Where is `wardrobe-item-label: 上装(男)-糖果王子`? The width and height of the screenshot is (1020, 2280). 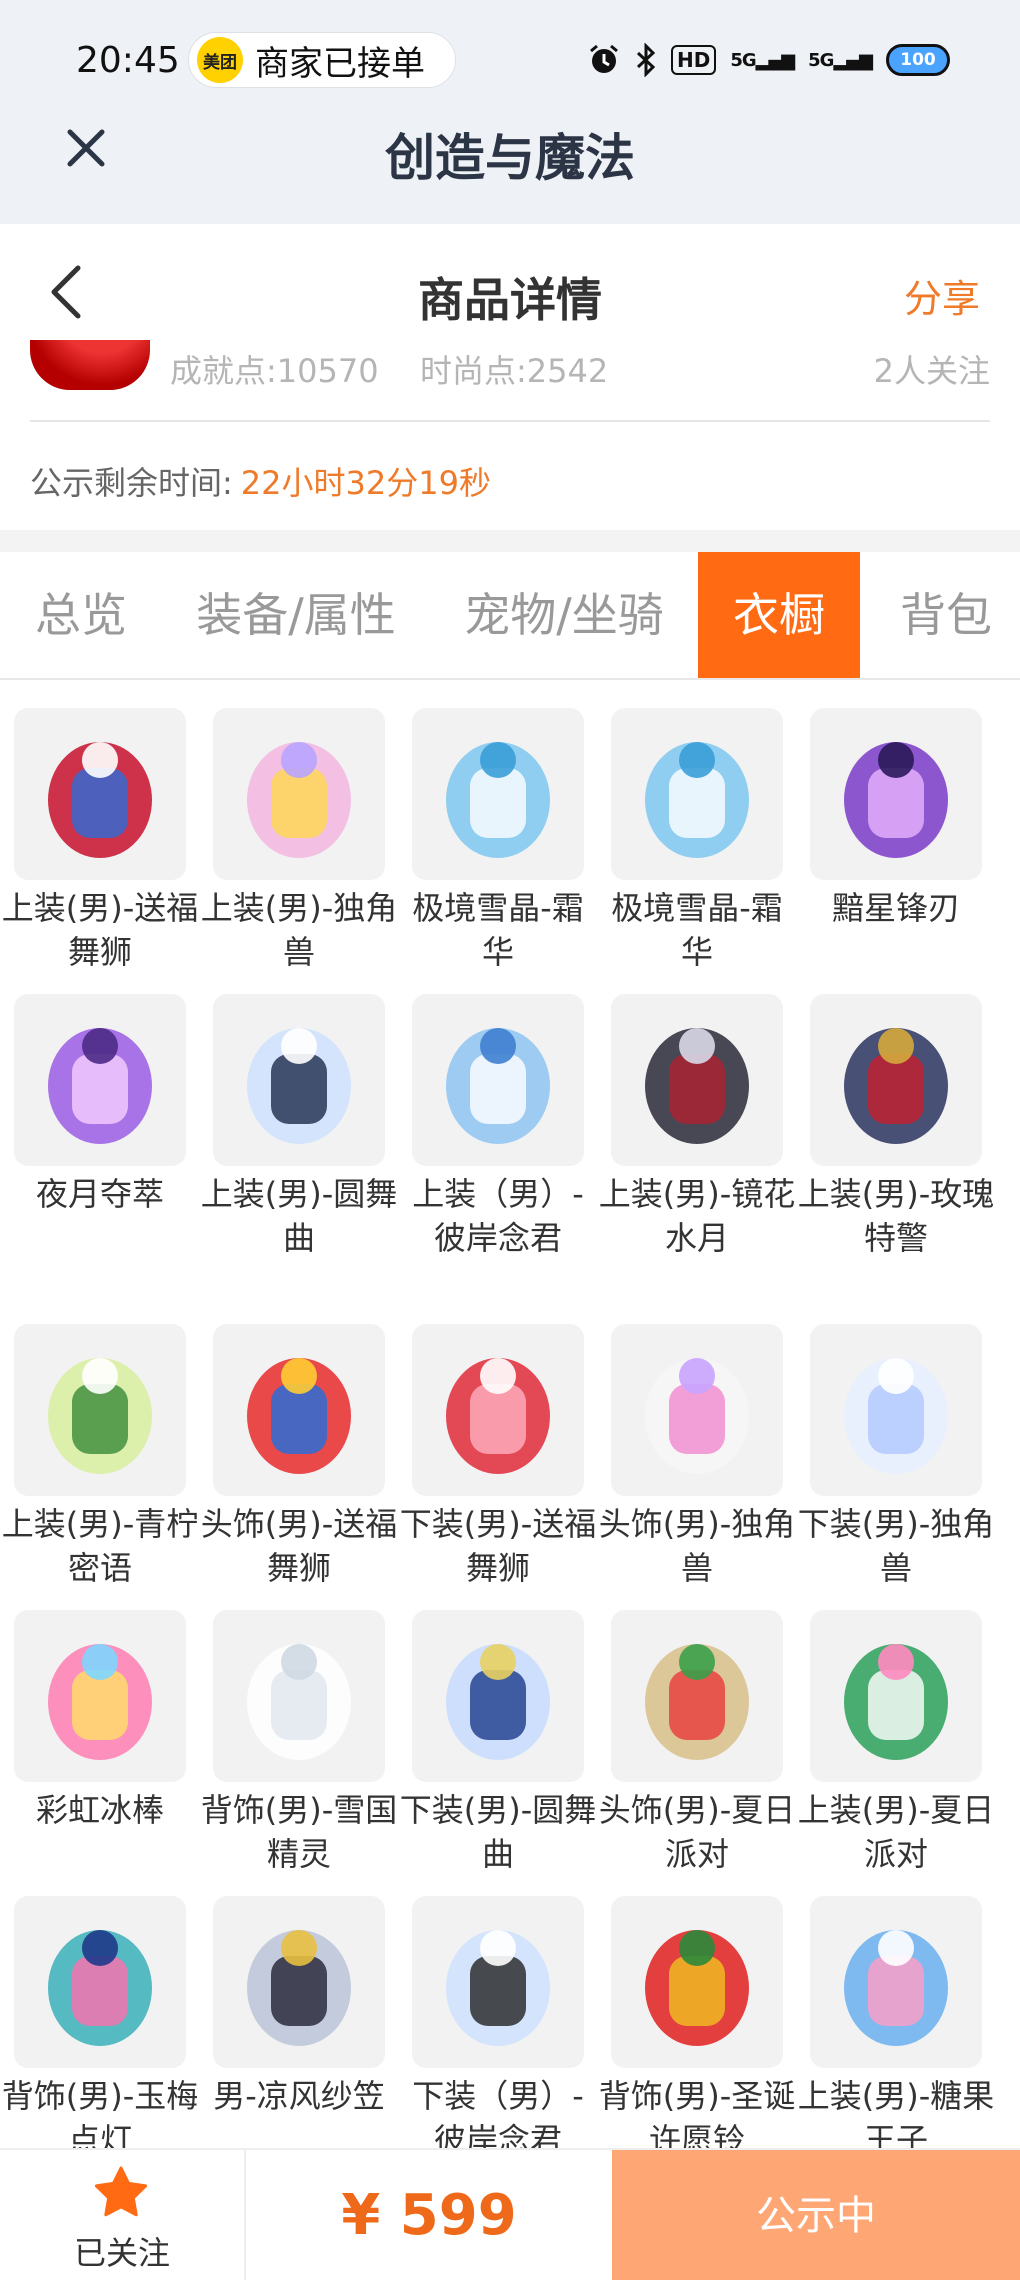 wardrobe-item-label: 上装(男)-糖果王子 is located at coordinates (896, 2112).